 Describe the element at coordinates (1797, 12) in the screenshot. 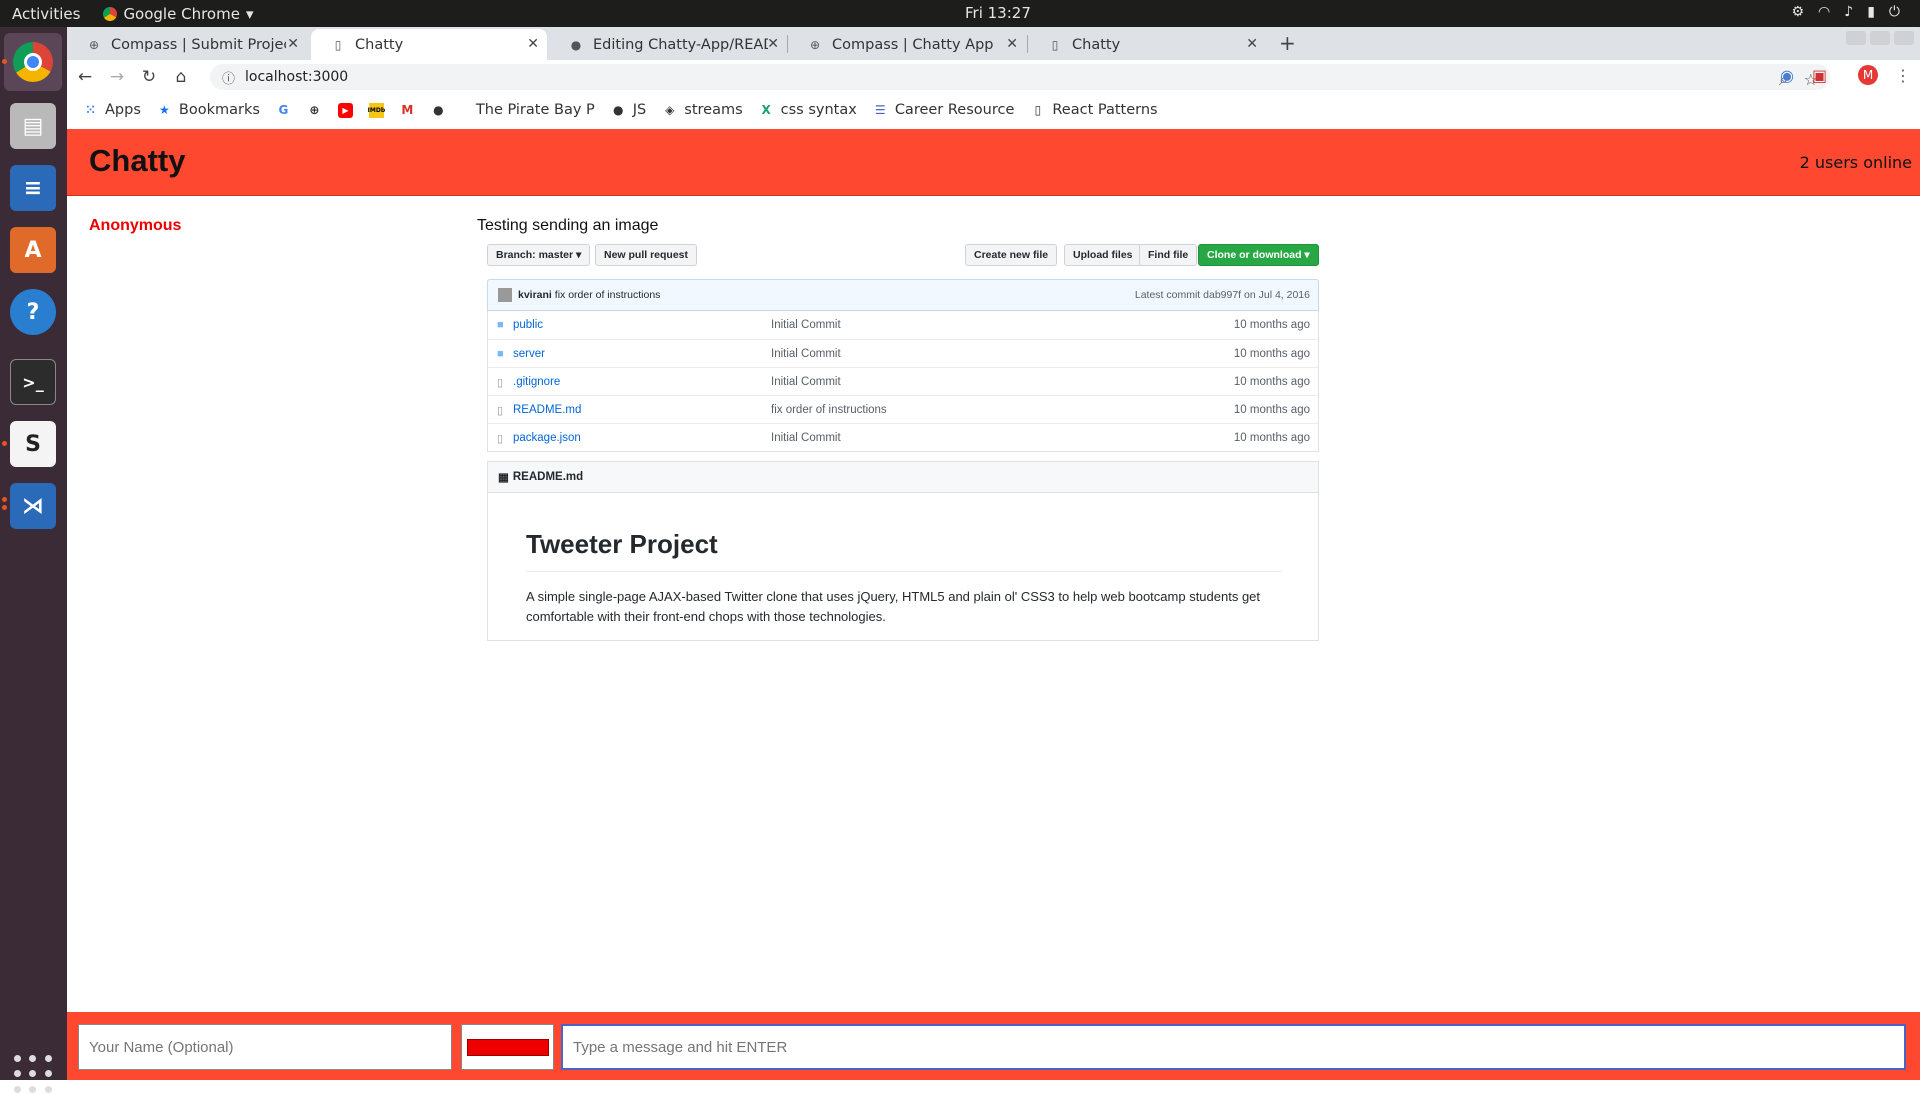

I see `settings-icon: ⚙` at that location.